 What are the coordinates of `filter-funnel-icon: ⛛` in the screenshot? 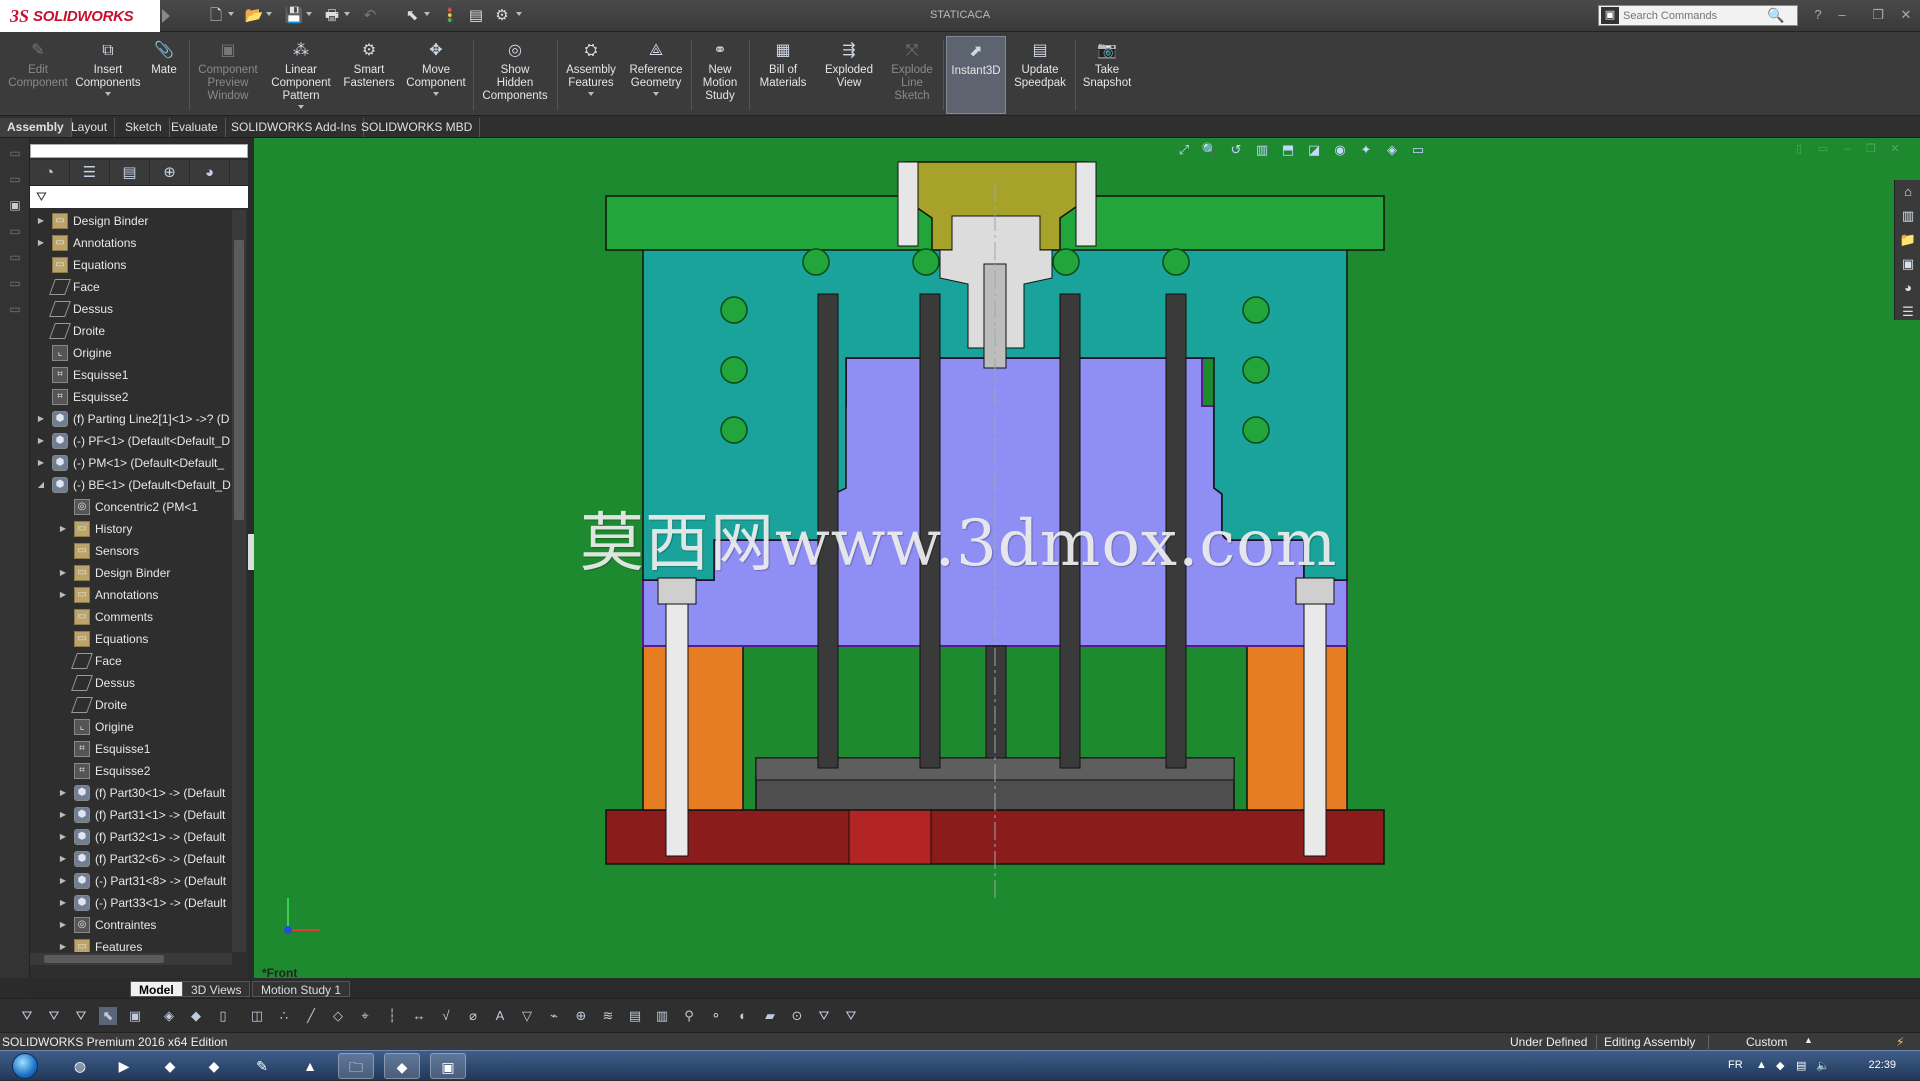 It's located at (41, 197).